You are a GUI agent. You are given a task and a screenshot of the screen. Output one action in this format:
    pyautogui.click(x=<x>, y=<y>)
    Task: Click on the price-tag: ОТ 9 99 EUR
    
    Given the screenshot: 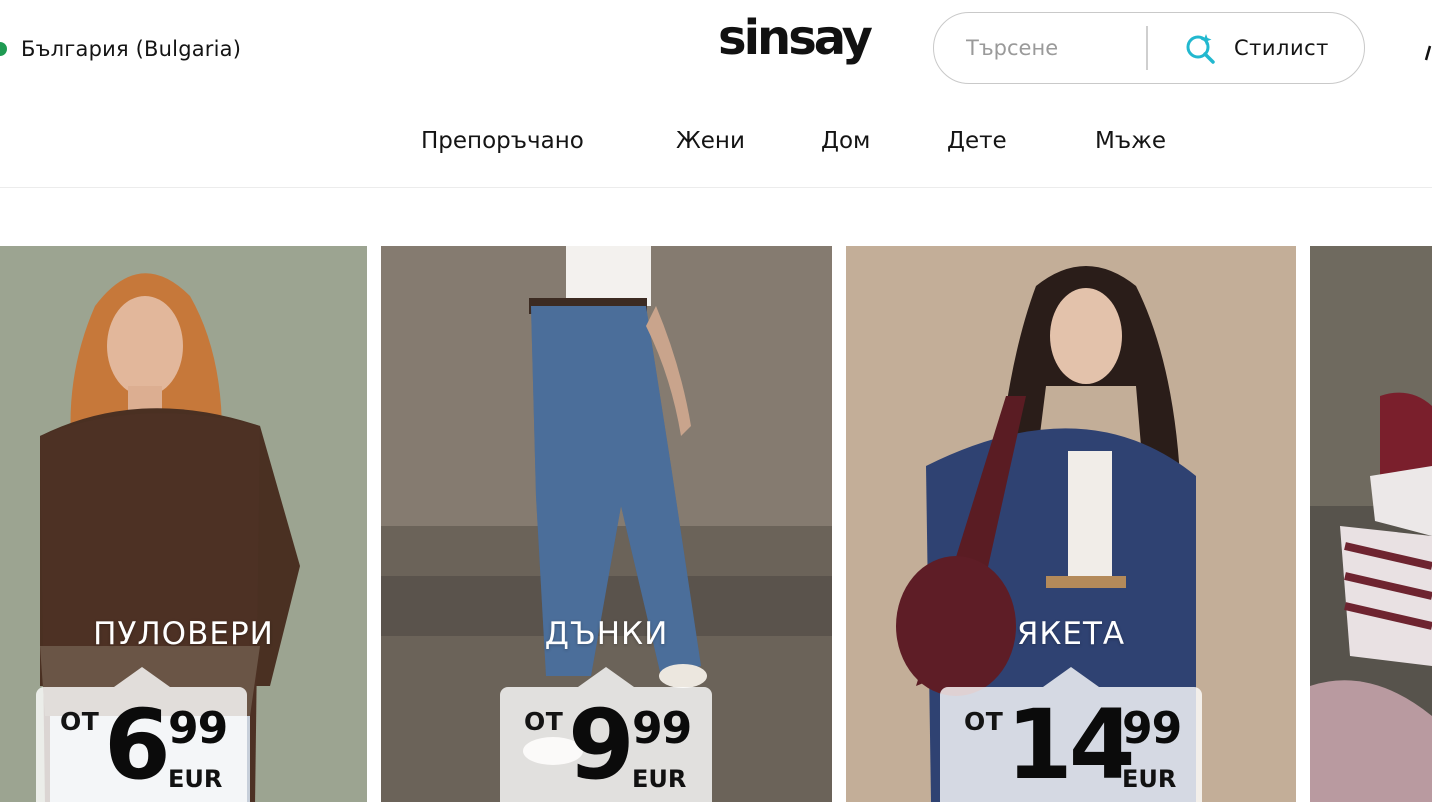 What is the action you would take?
    pyautogui.click(x=606, y=734)
    